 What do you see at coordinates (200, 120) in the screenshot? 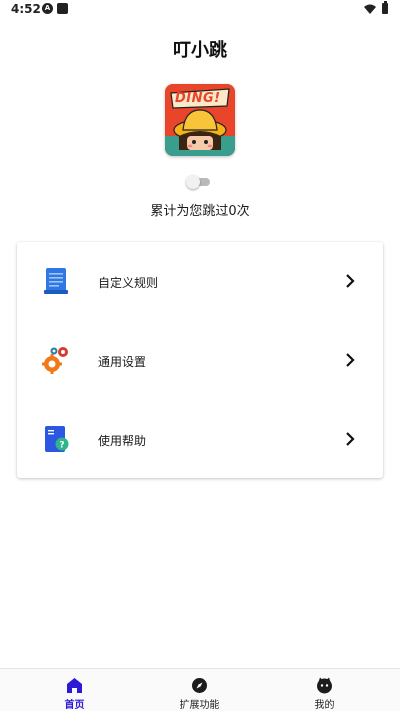
I see `app-logo: DING!` at bounding box center [200, 120].